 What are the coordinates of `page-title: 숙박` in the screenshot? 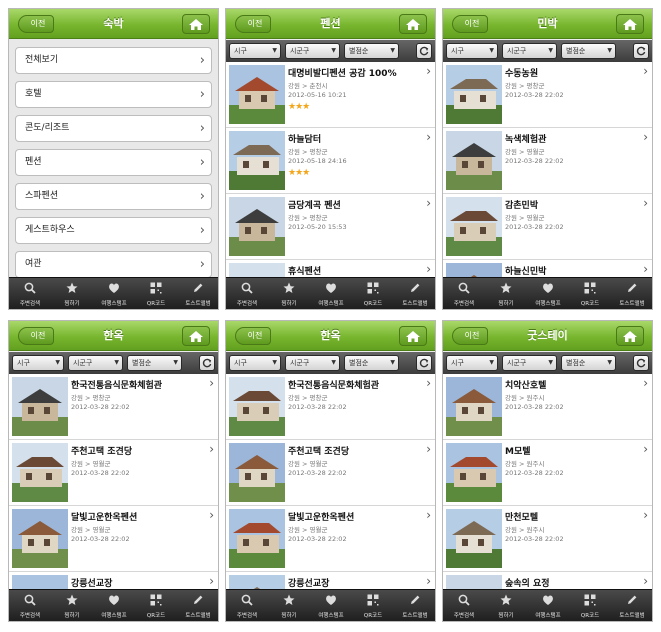 It's located at (113, 23).